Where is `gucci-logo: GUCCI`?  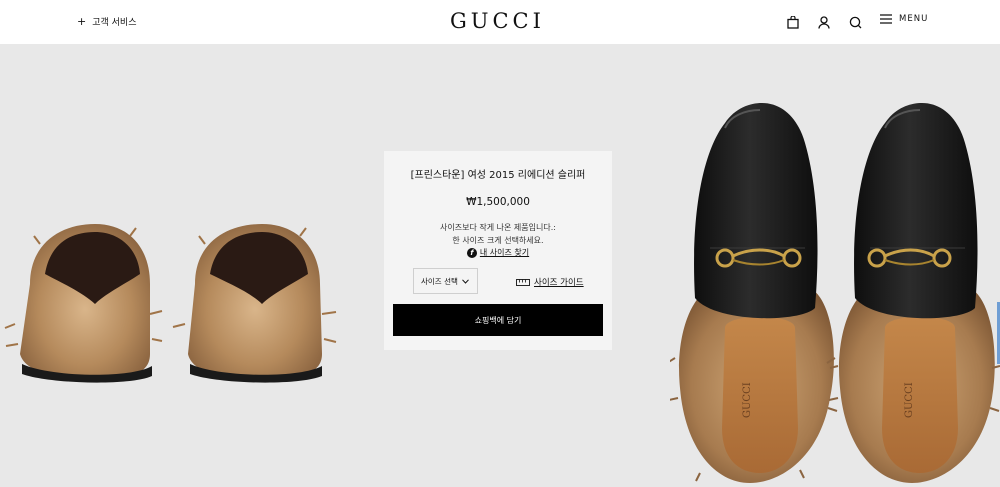 gucci-logo: GUCCI is located at coordinates (497, 21).